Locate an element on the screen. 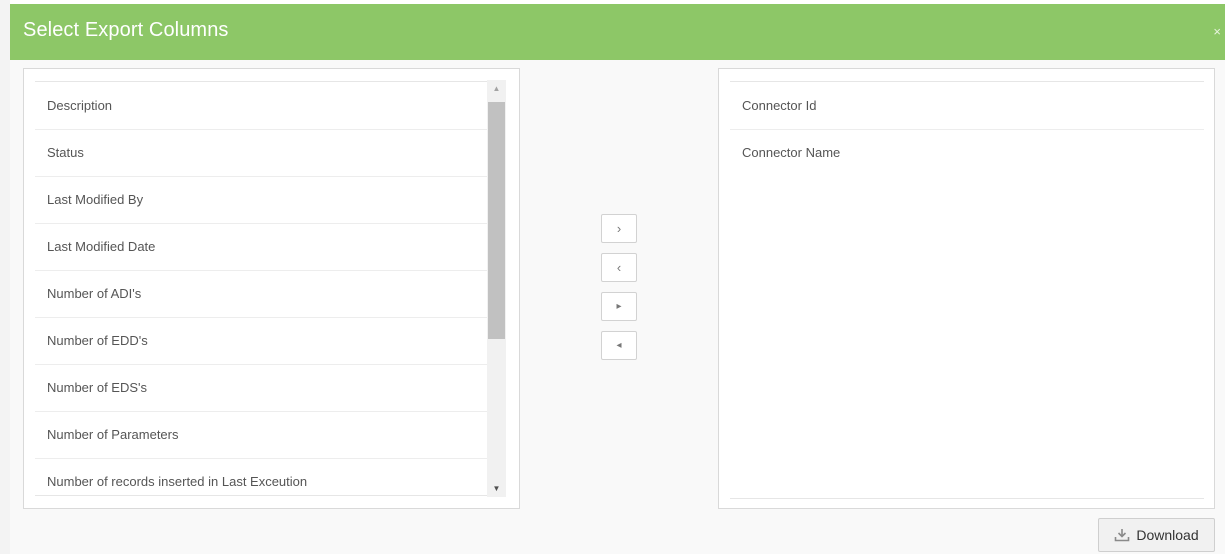 The height and width of the screenshot is (554, 1225). list-item: Last Modified Date is located at coordinates (266, 247).